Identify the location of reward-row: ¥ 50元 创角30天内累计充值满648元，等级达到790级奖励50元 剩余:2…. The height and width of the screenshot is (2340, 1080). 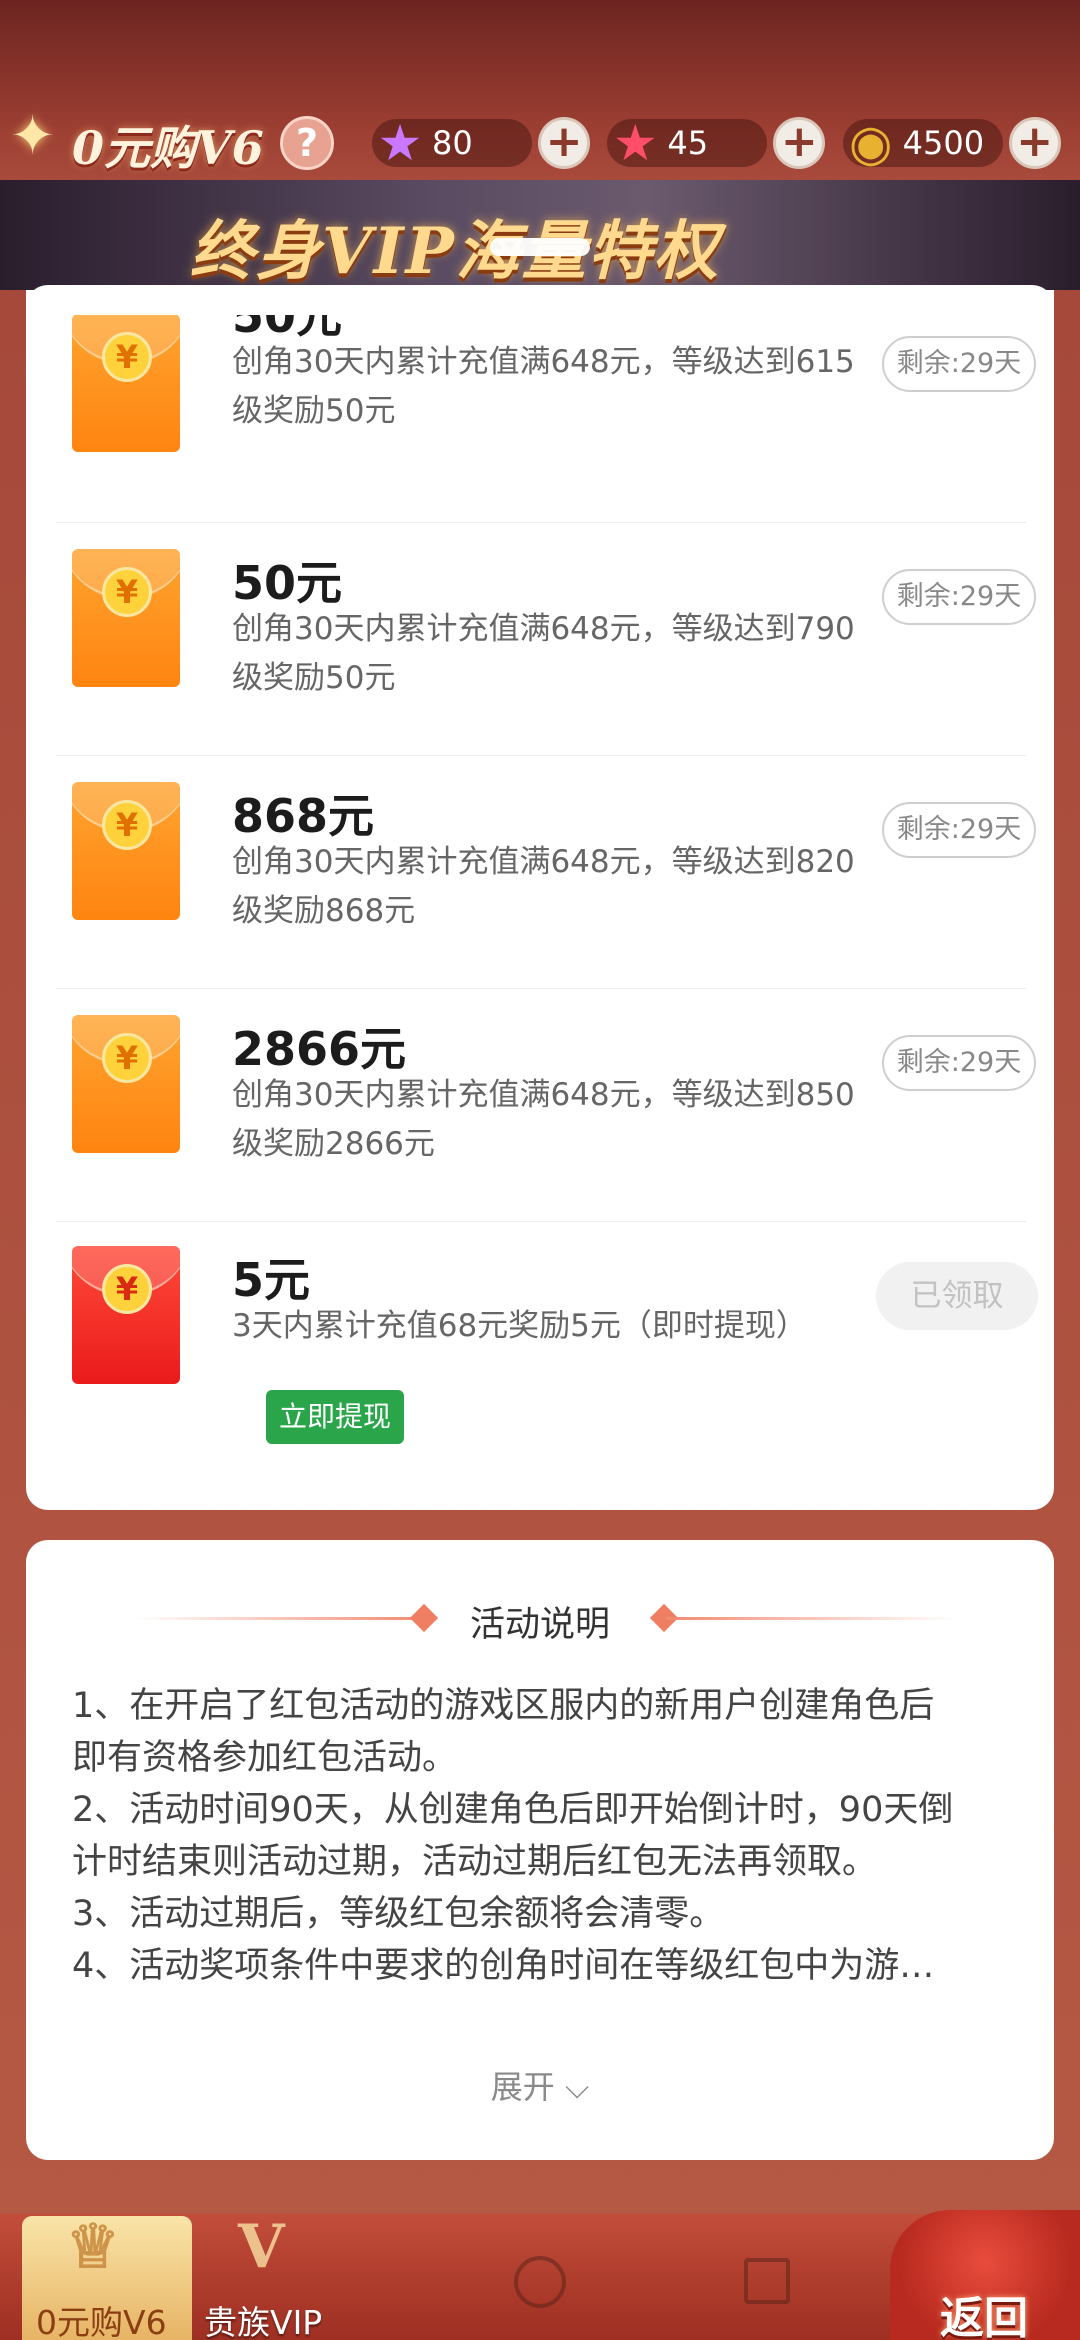
(546, 639).